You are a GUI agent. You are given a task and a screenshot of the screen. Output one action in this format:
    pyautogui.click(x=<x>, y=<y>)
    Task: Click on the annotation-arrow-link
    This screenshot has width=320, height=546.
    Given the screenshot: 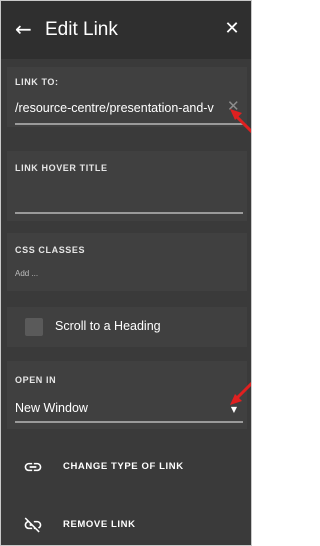 What is the action you would take?
    pyautogui.click(x=240, y=121)
    